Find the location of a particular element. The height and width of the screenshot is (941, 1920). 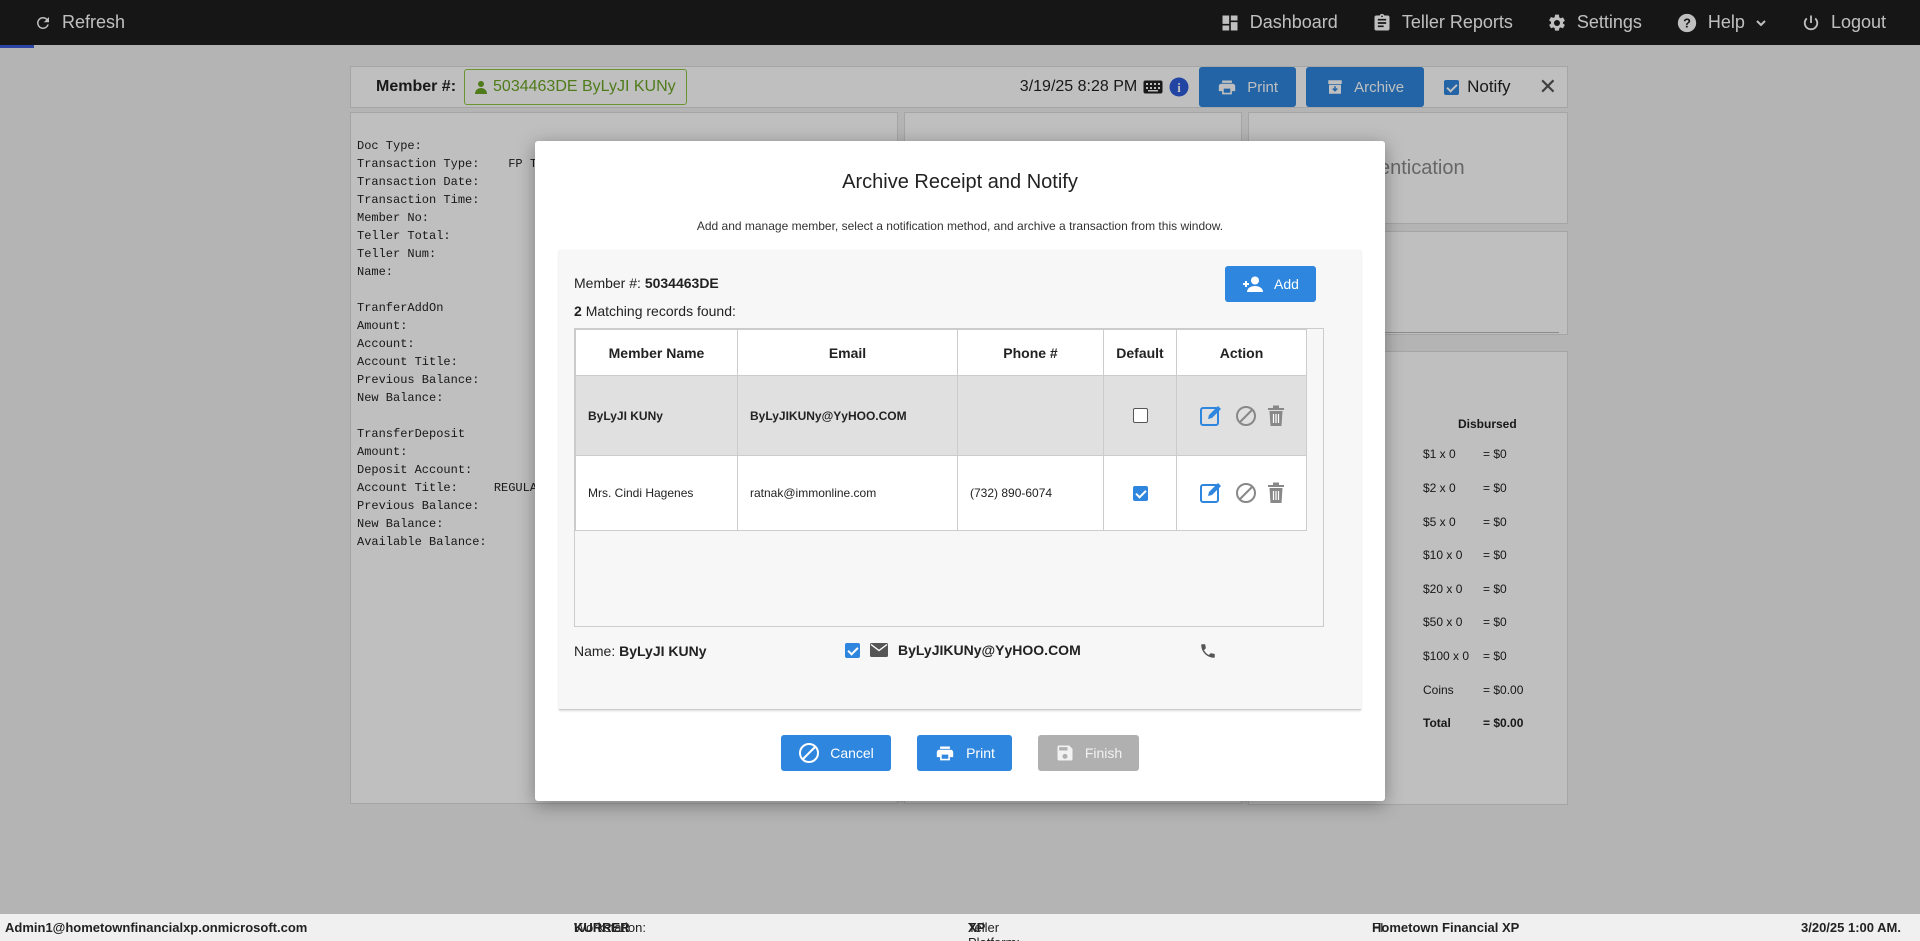

matching-records: 2 Matching records found: is located at coordinates (655, 311).